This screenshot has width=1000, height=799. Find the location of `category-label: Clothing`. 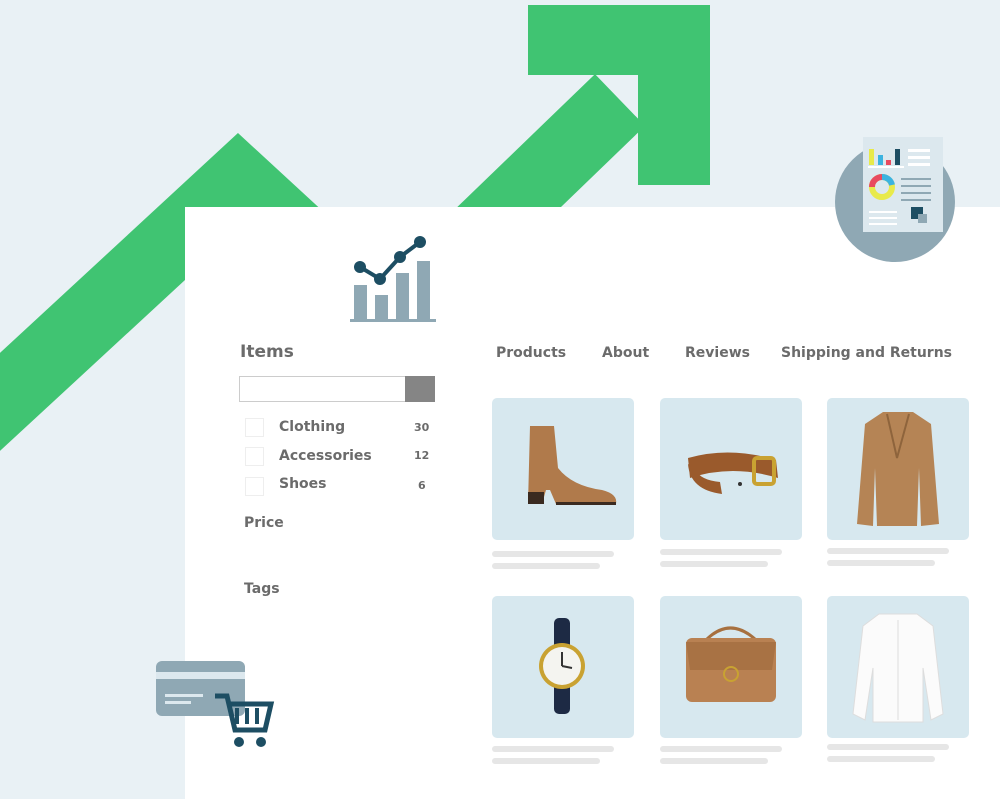

category-label: Clothing is located at coordinates (312, 427).